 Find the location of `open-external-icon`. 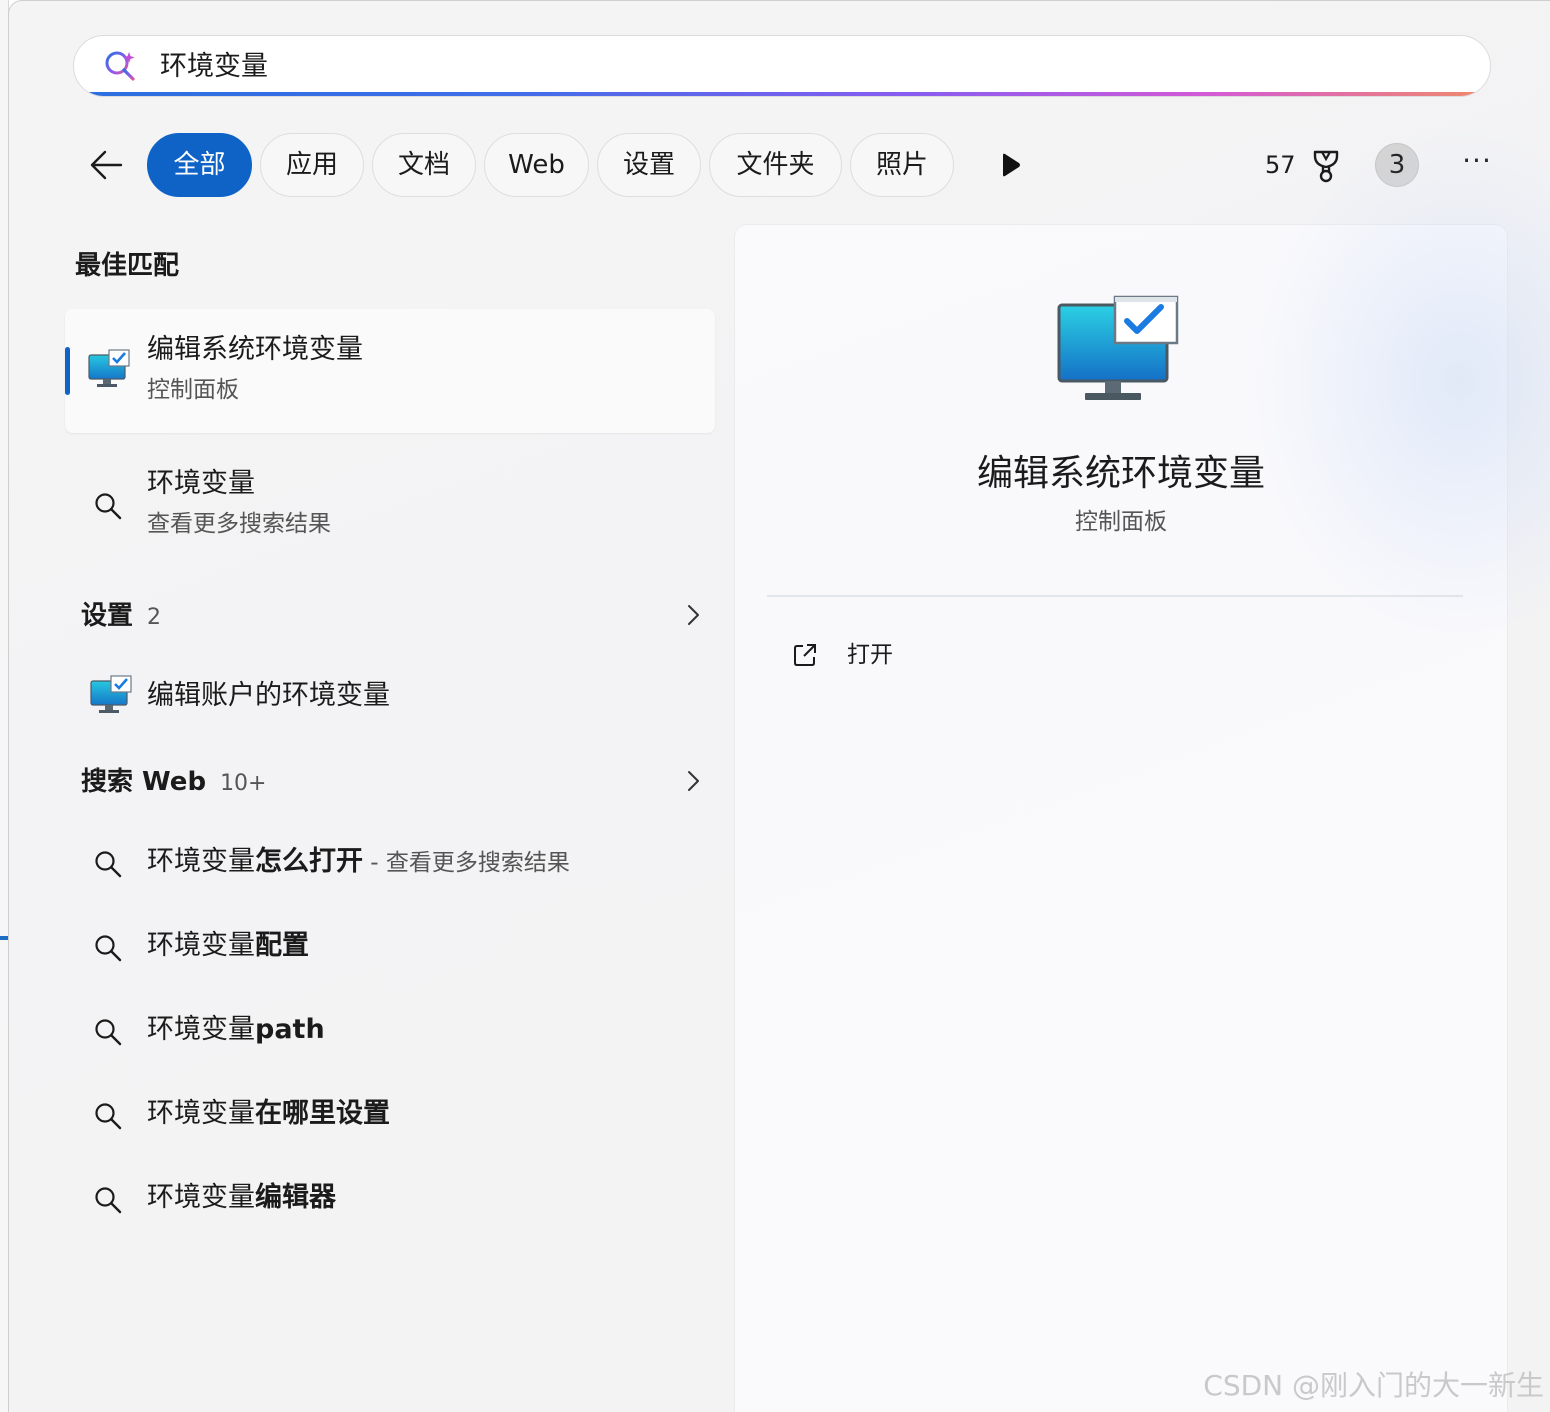

open-external-icon is located at coordinates (805, 655).